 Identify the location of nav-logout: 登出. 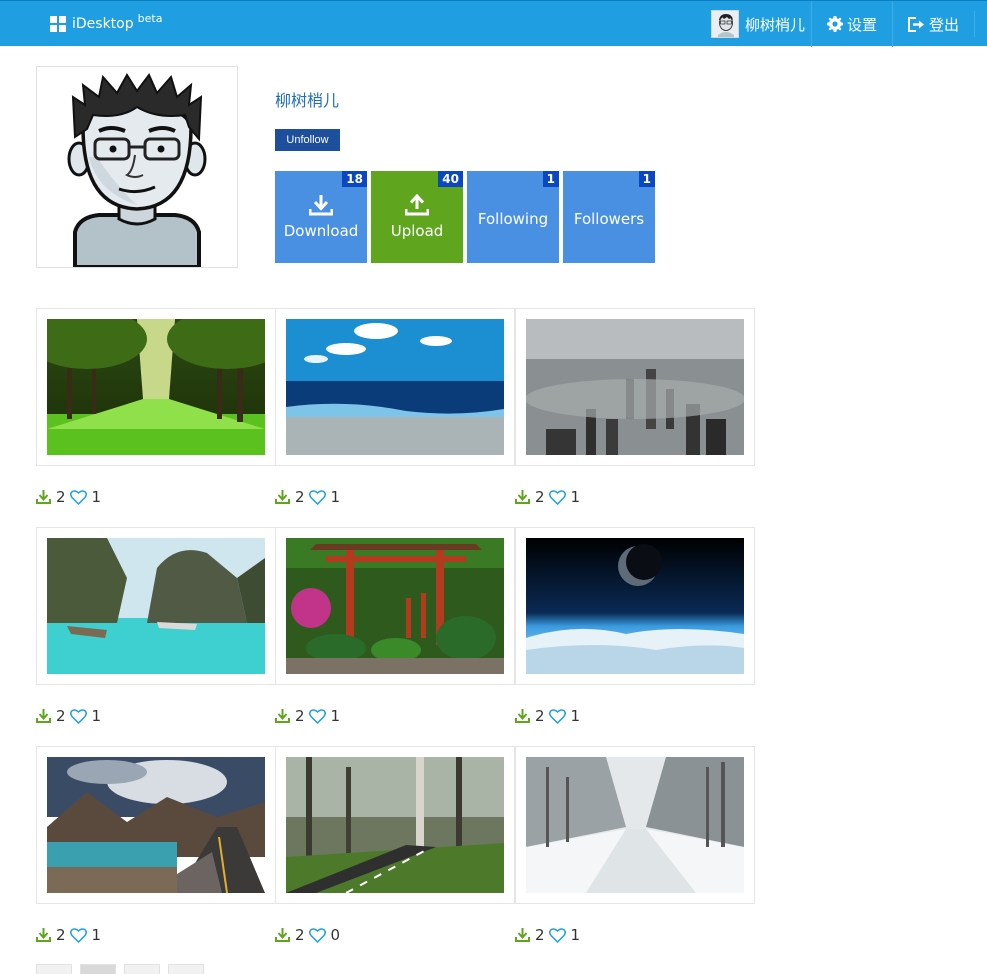
(939, 24).